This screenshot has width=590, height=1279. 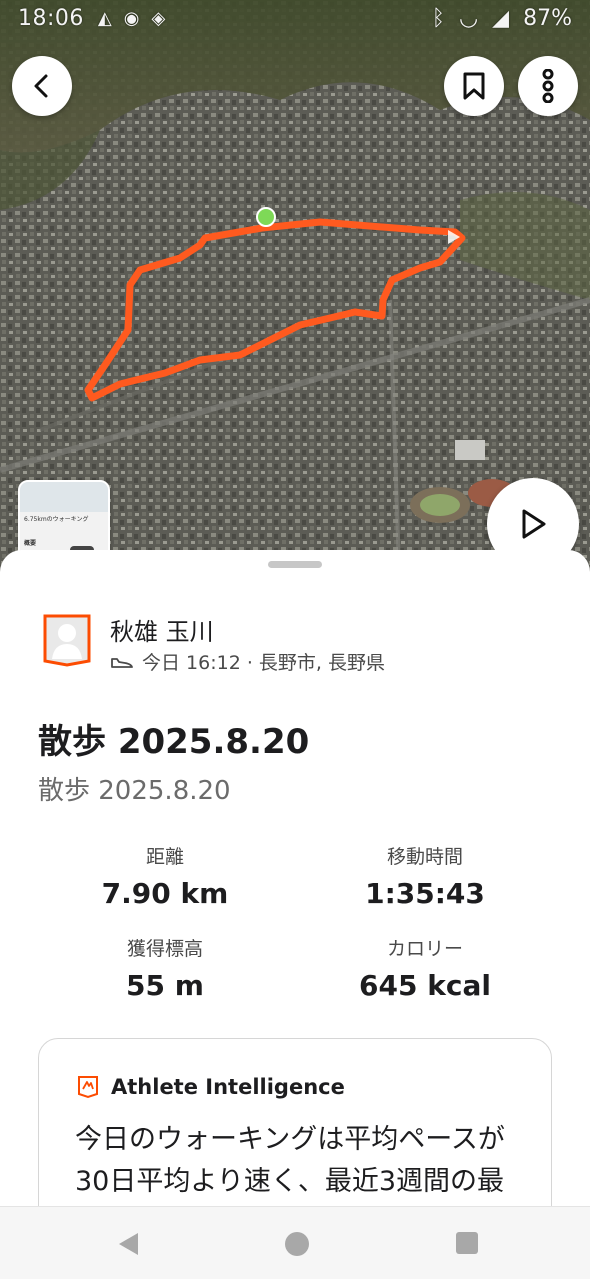 I want to click on activity-meta-text: 今日 16:12 · 長野市, 長野県, so click(x=263, y=663).